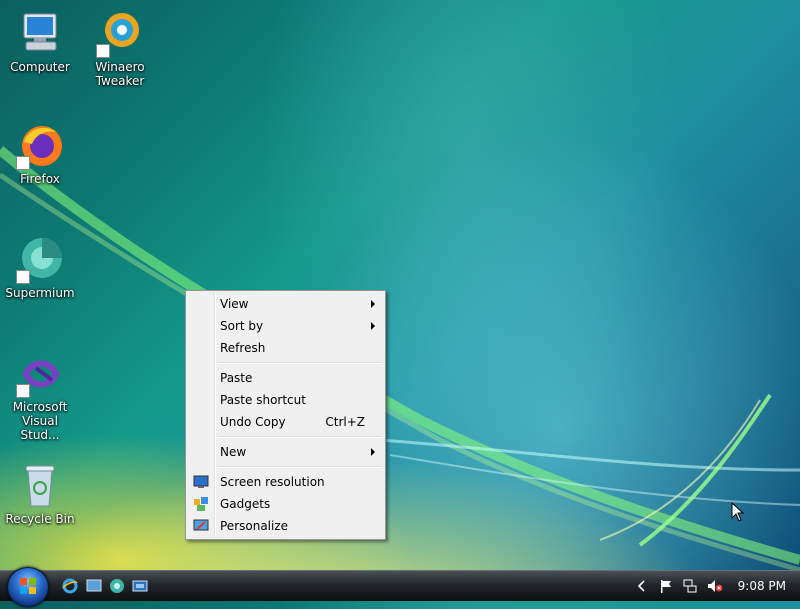 Image resolution: width=800 pixels, height=609 pixels. Describe the element at coordinates (285, 378) in the screenshot. I see `menu-item-paste: Paste` at that location.